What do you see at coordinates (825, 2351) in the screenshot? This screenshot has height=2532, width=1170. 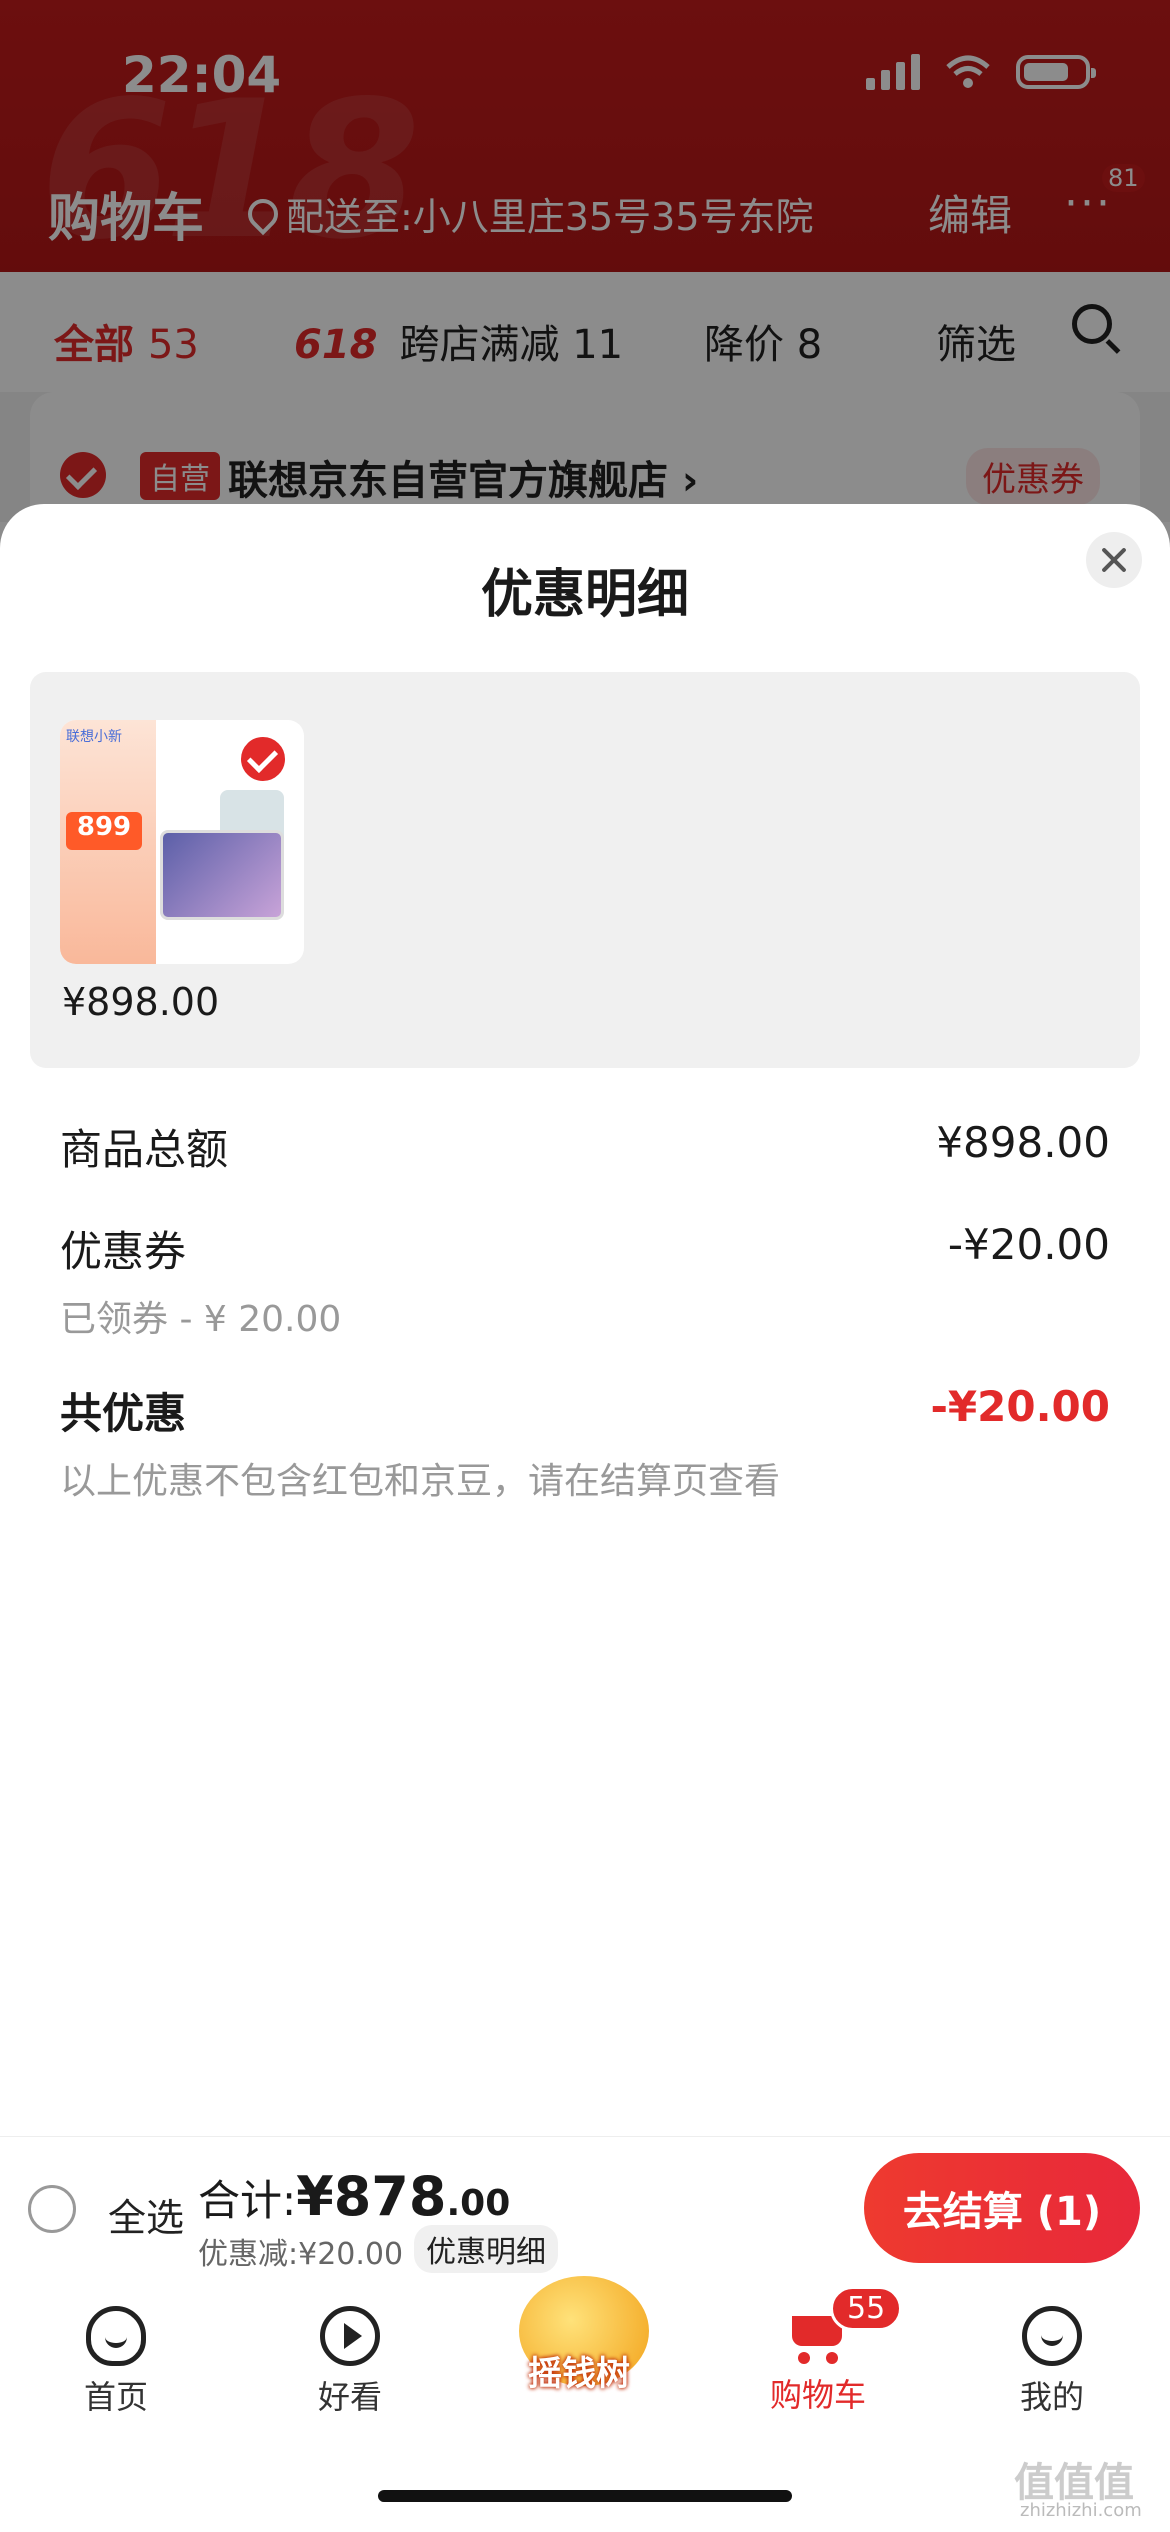 I see `tabbar-cart: 55 购物车` at bounding box center [825, 2351].